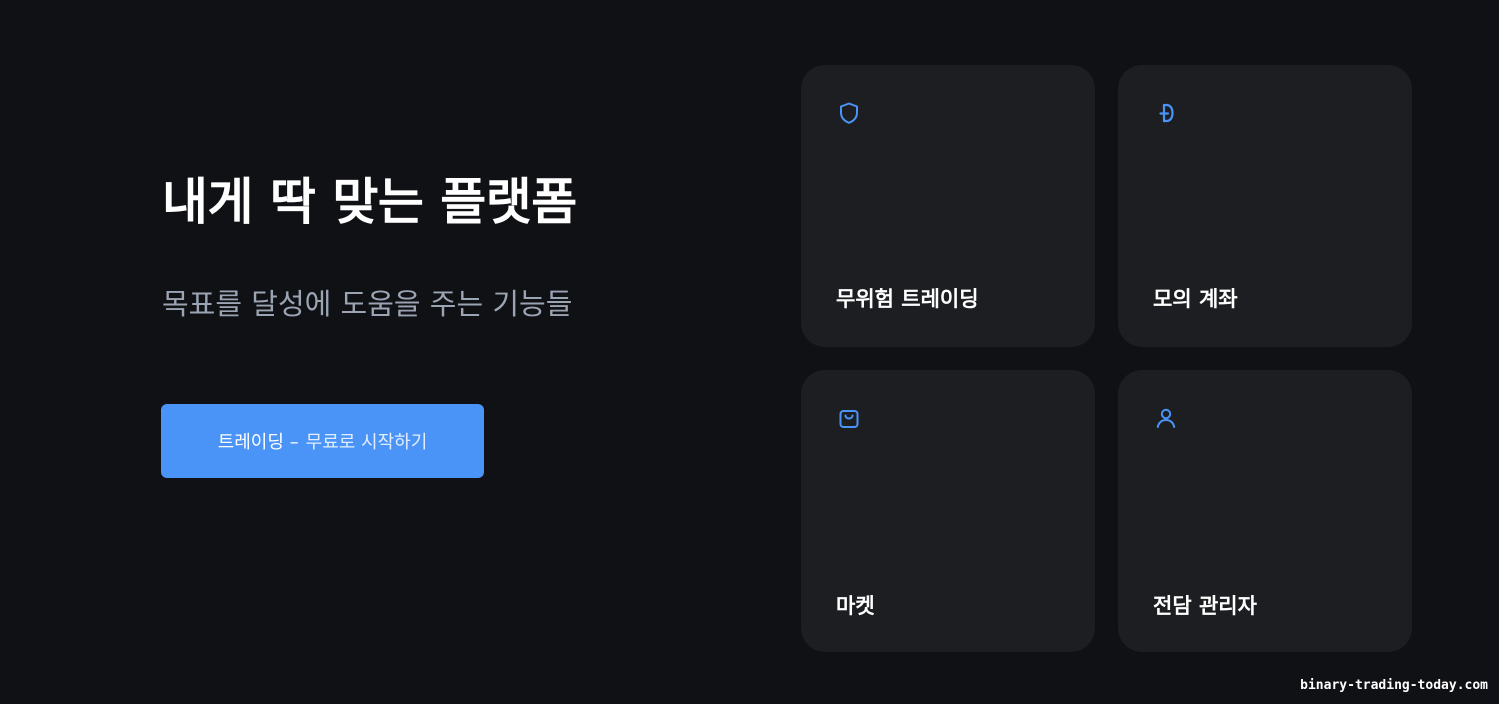 The image size is (1499, 704). What do you see at coordinates (849, 418) in the screenshot?
I see `shopping-bag-icon` at bounding box center [849, 418].